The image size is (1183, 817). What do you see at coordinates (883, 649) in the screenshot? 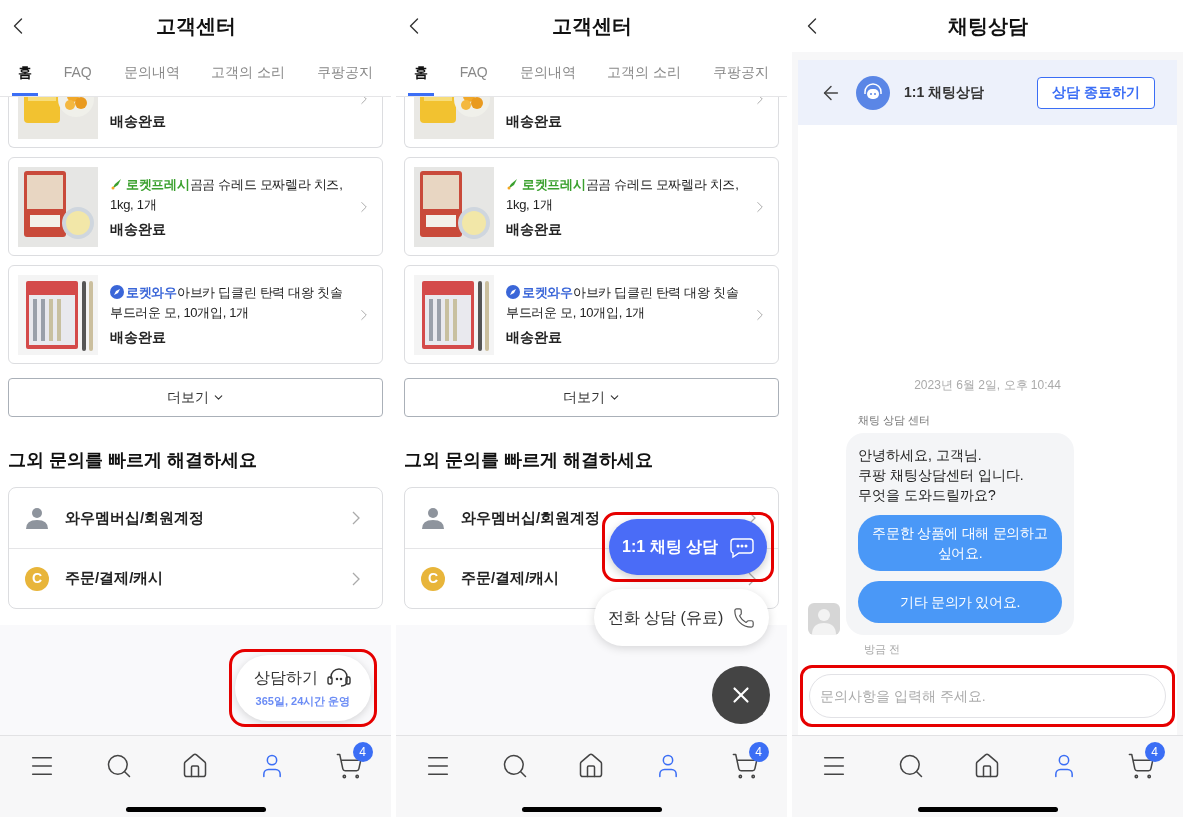
I see `message-time: 방금 전` at bounding box center [883, 649].